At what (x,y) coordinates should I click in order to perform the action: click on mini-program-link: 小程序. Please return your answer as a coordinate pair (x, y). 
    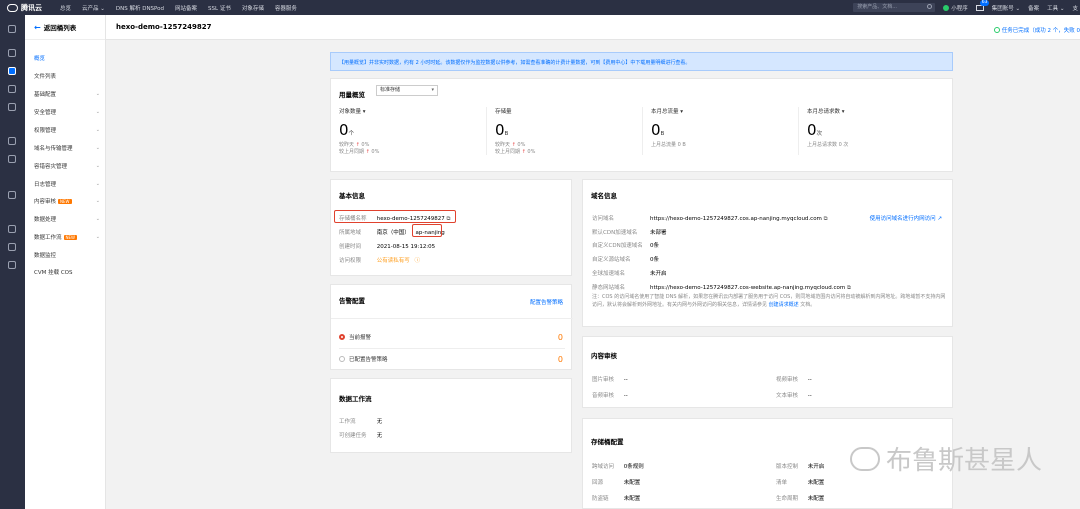
    Looking at the image, I should click on (955, 8).